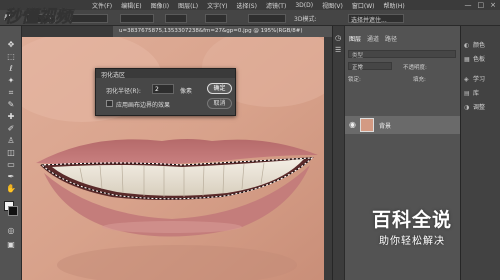 This screenshot has height=280, width=500. I want to click on visibility-eye-icon: ◉, so click(352, 124).